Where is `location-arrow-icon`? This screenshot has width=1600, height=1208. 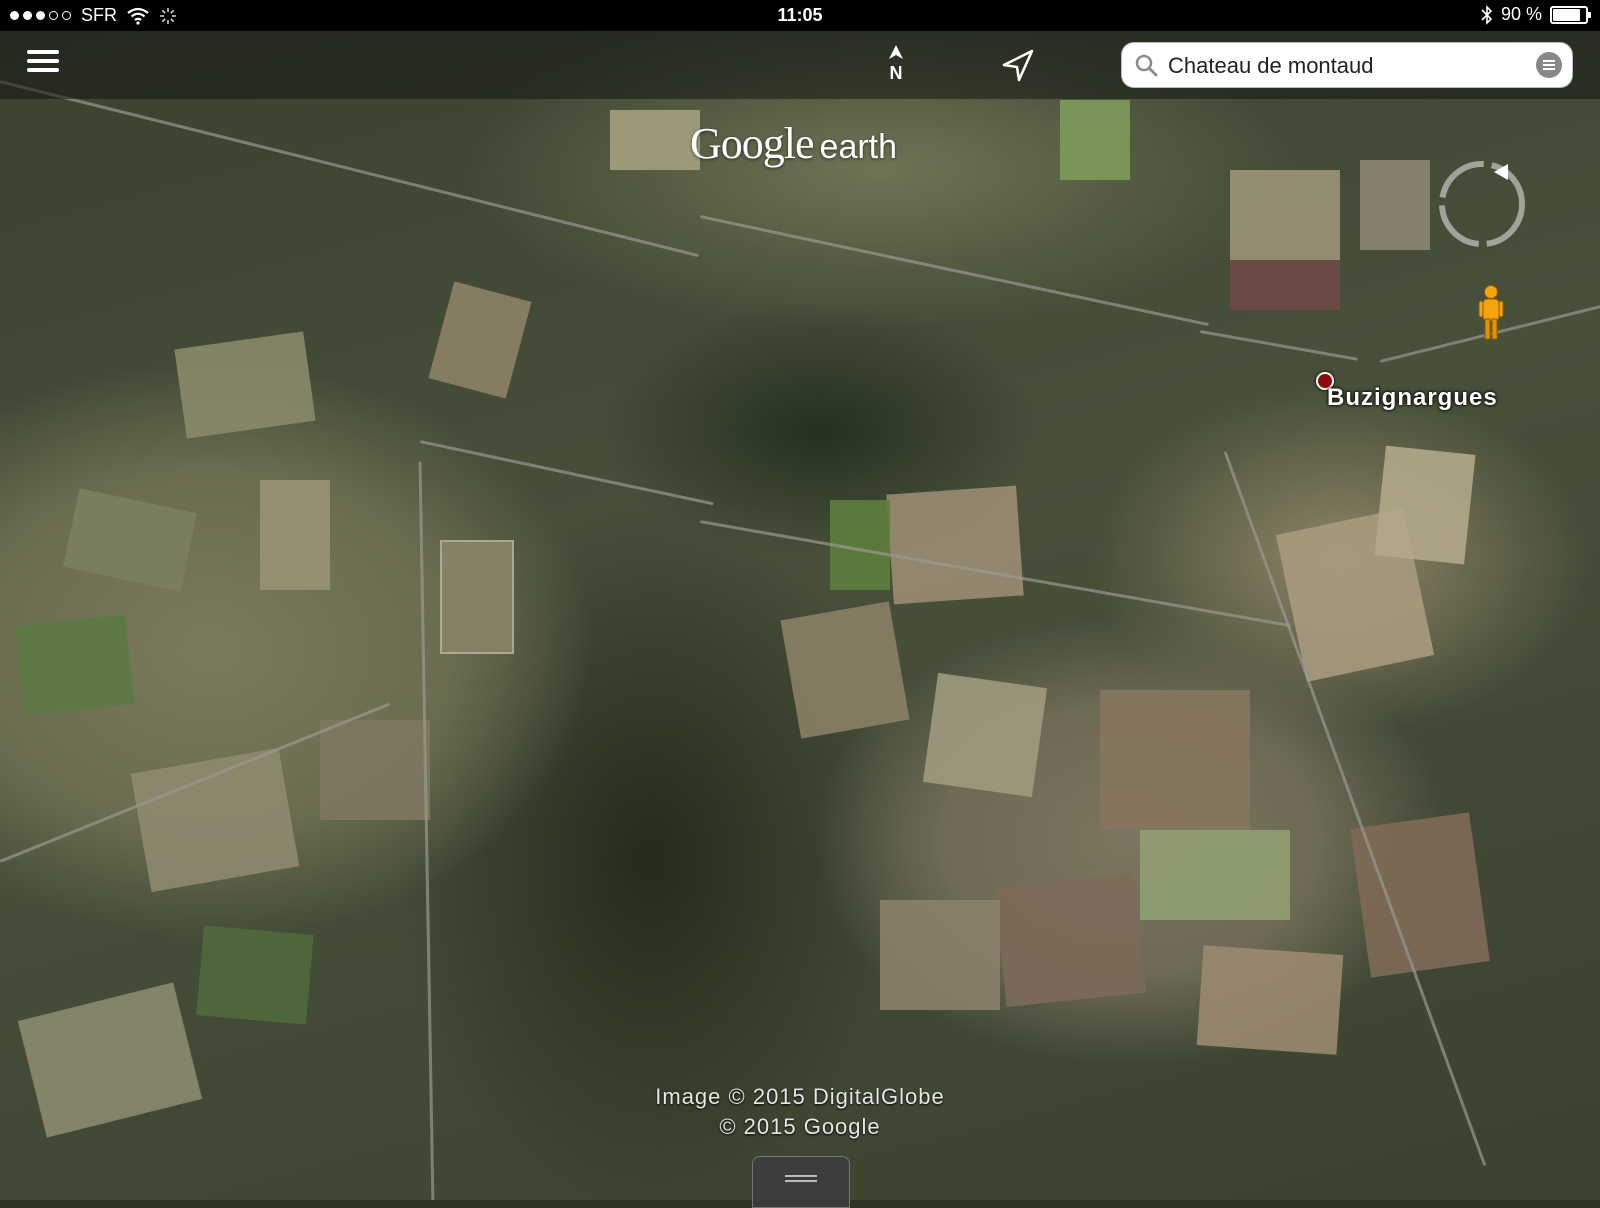 location-arrow-icon is located at coordinates (1018, 65).